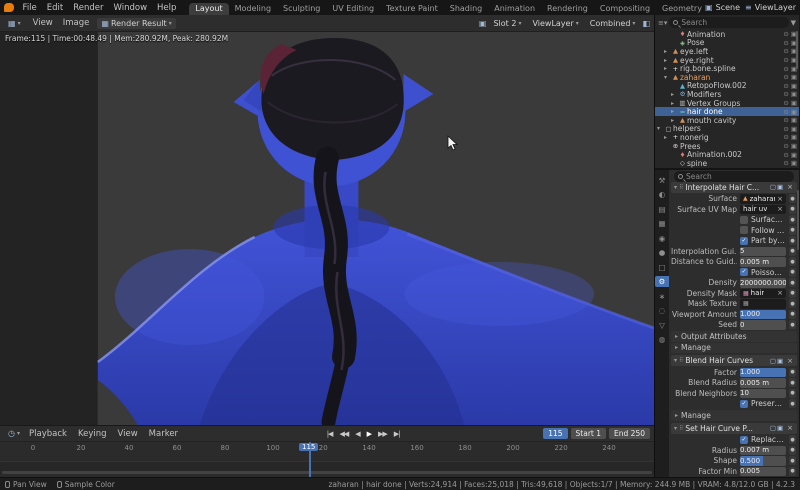 The height and width of the screenshot is (490, 800). I want to click on outliner-row: ▸ + rig.bone.spline ⊙ ▣, so click(727, 68).